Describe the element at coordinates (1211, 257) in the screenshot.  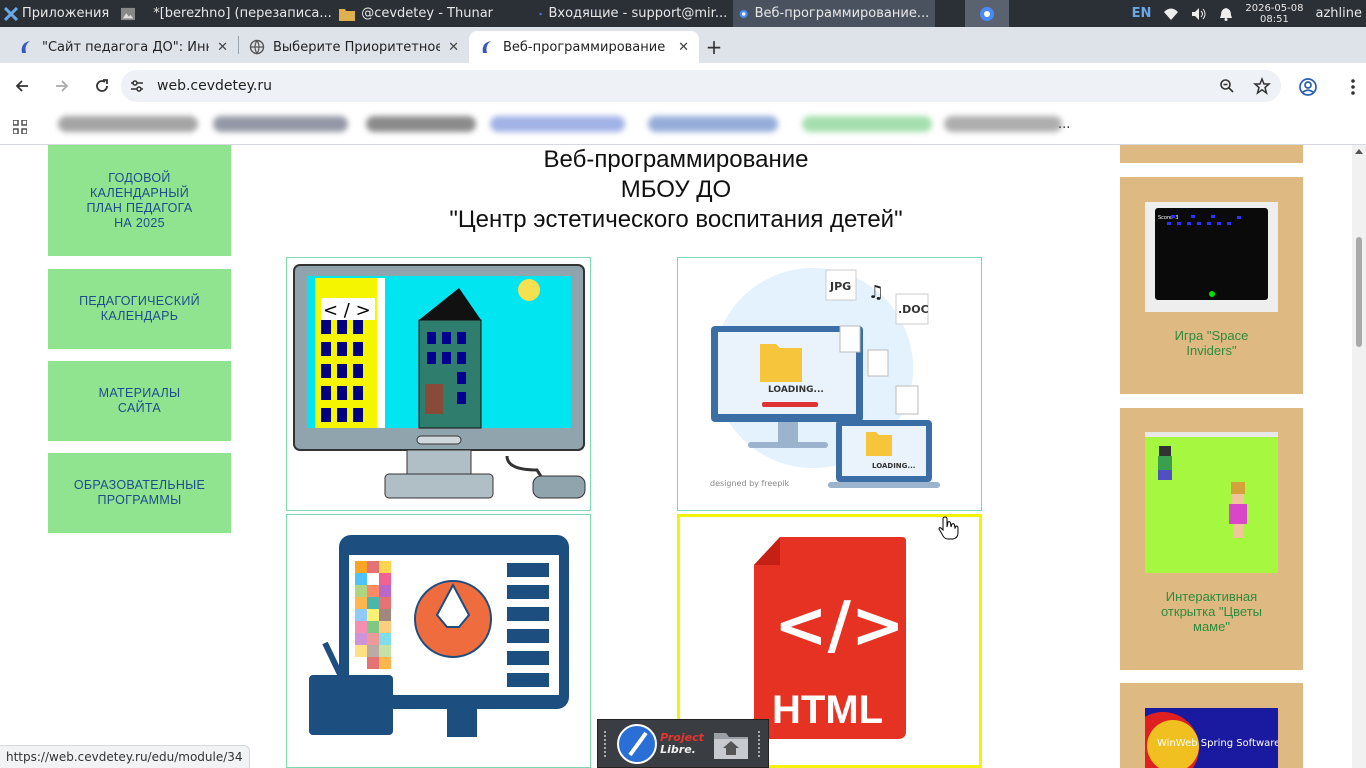
I see `space-invaders-thumbnail: Score: 3` at that location.